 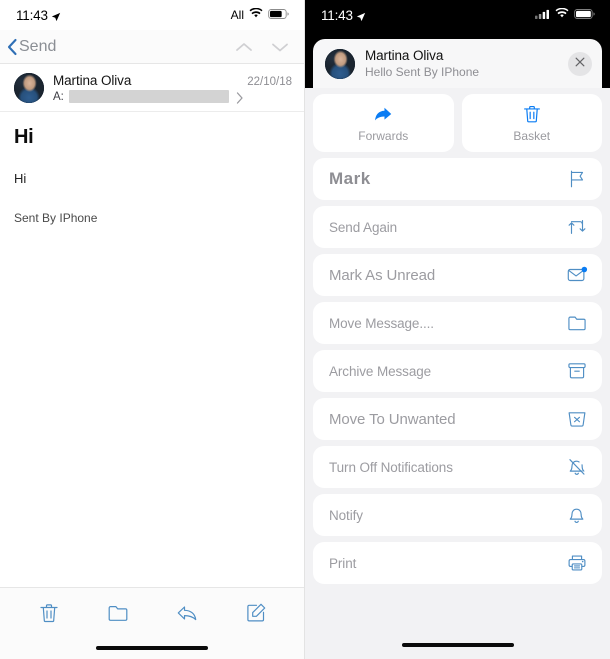 I want to click on back-button: Send, so click(x=31, y=47).